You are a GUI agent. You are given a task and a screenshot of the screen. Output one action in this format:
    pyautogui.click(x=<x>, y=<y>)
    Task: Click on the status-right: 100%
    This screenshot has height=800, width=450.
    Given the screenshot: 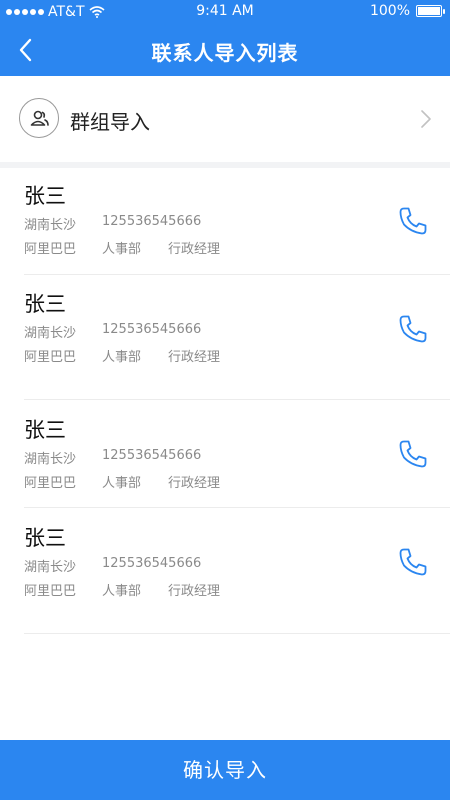 What is the action you would take?
    pyautogui.click(x=407, y=11)
    